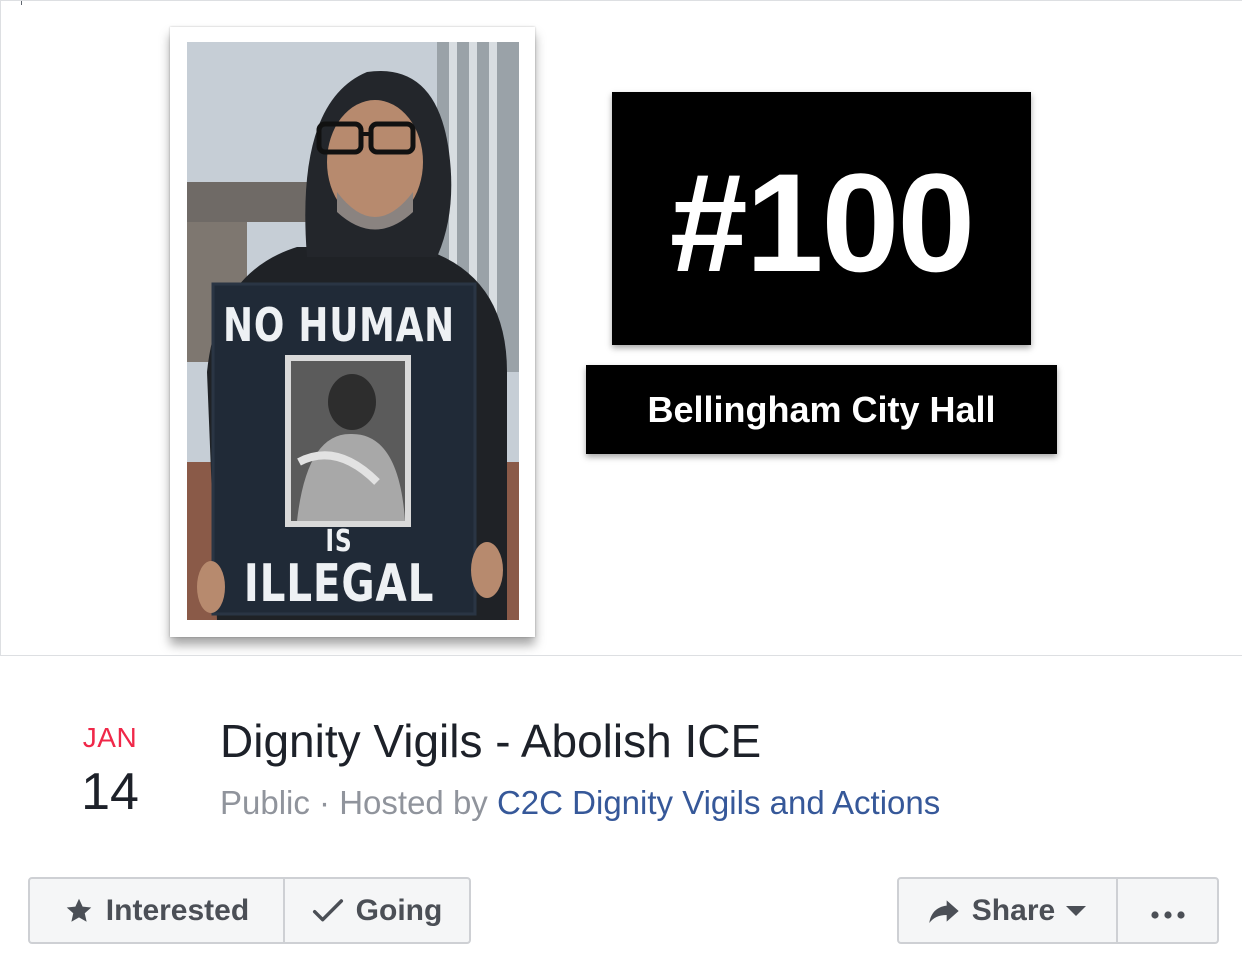  I want to click on more-options-button, so click(1166, 910).